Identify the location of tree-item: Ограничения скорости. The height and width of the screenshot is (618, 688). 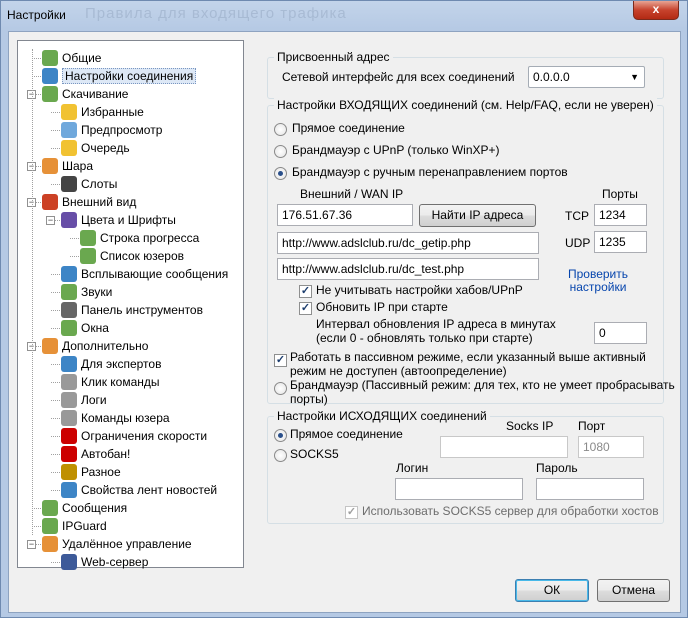
(134, 436).